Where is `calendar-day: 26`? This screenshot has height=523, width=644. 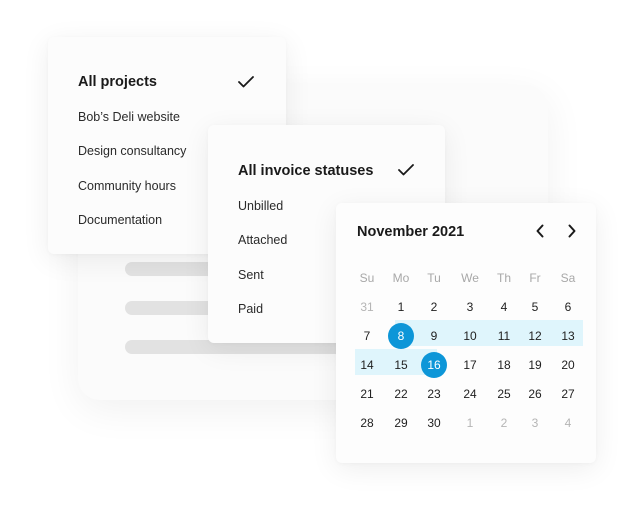
calendar-day: 26 is located at coordinates (535, 394).